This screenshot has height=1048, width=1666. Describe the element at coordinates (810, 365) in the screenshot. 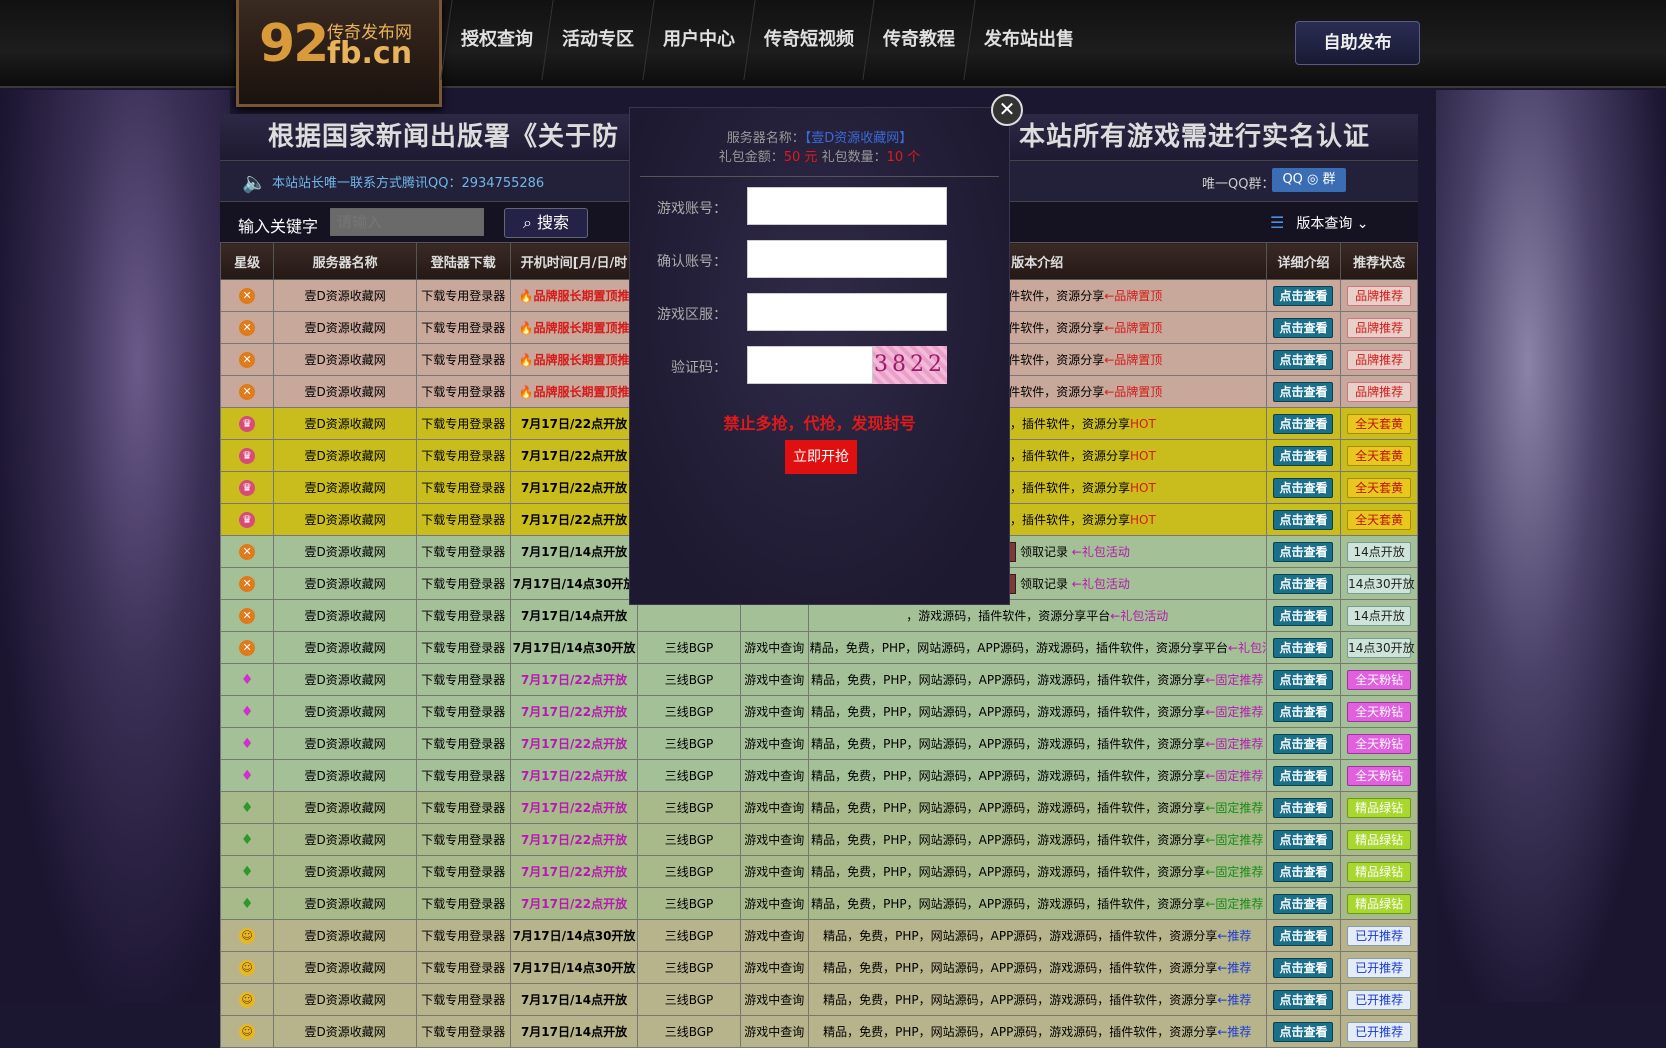

I see `captcha-field` at that location.